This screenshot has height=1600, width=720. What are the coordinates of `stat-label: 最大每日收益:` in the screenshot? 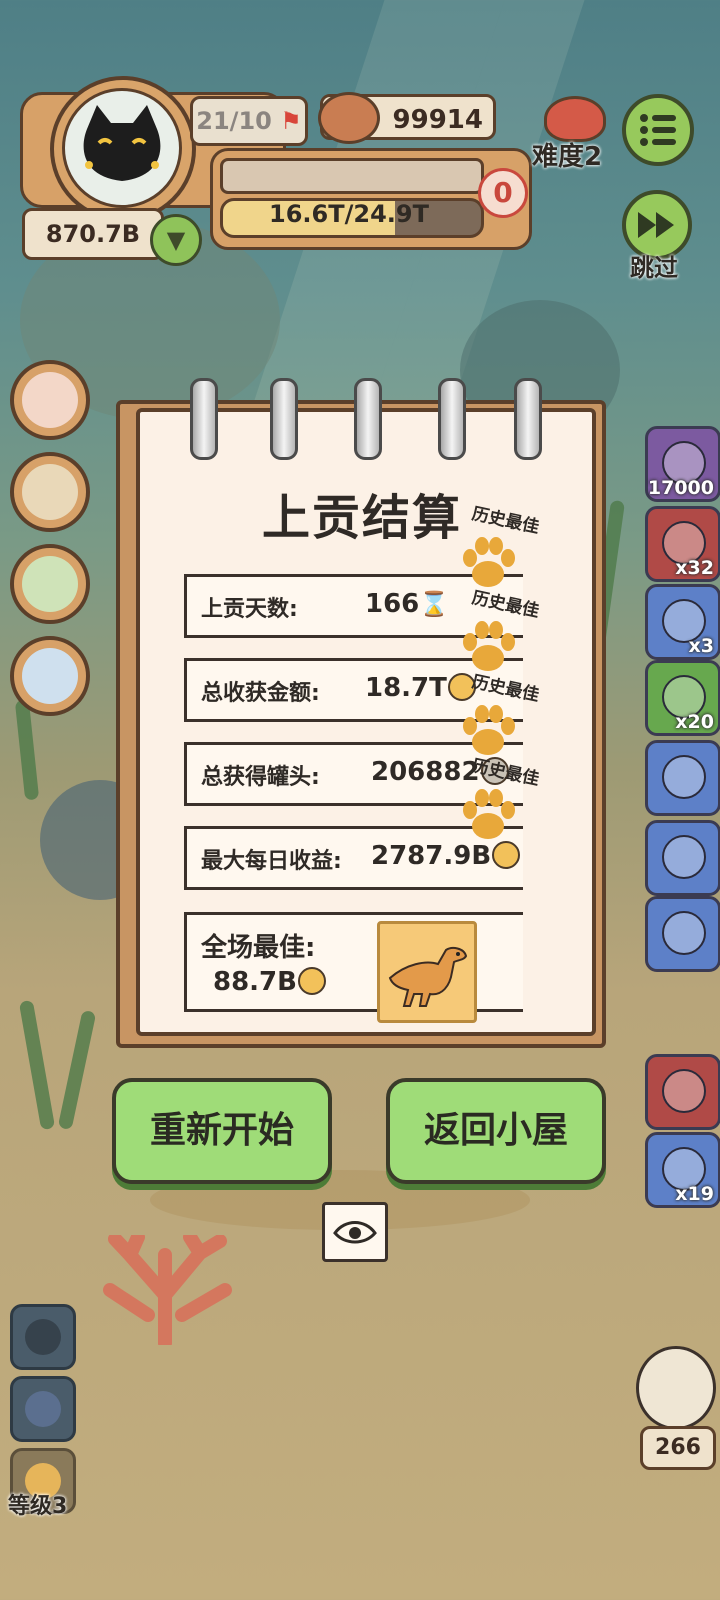 It's located at (271, 861).